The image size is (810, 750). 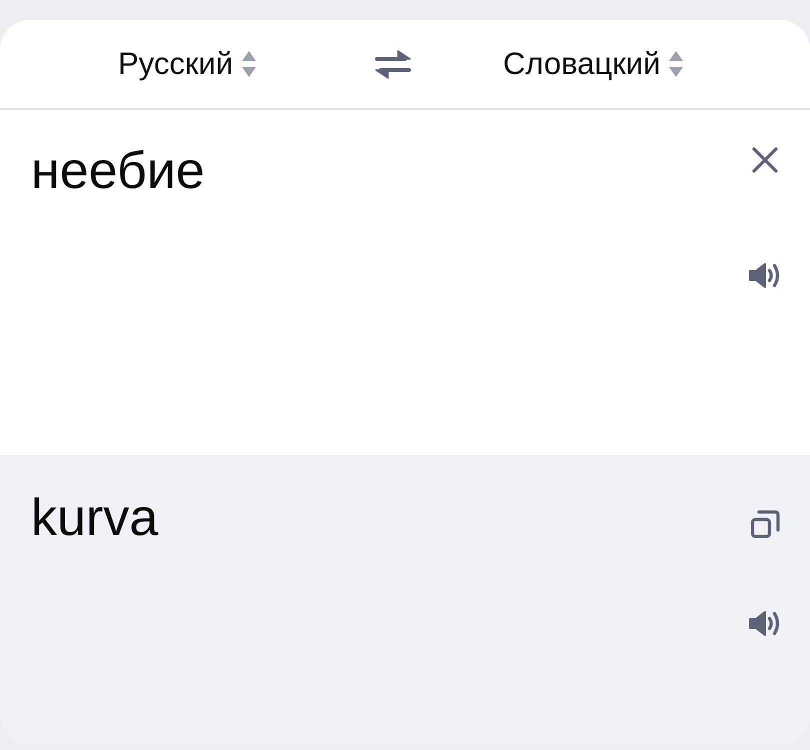 I want to click on close-icon, so click(x=765, y=160).